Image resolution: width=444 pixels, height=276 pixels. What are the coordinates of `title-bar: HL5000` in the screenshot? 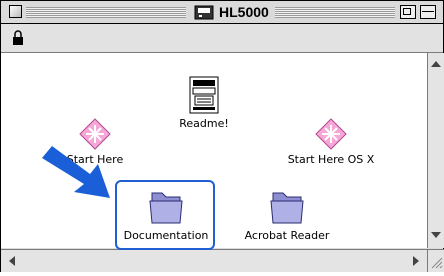 It's located at (222, 12).